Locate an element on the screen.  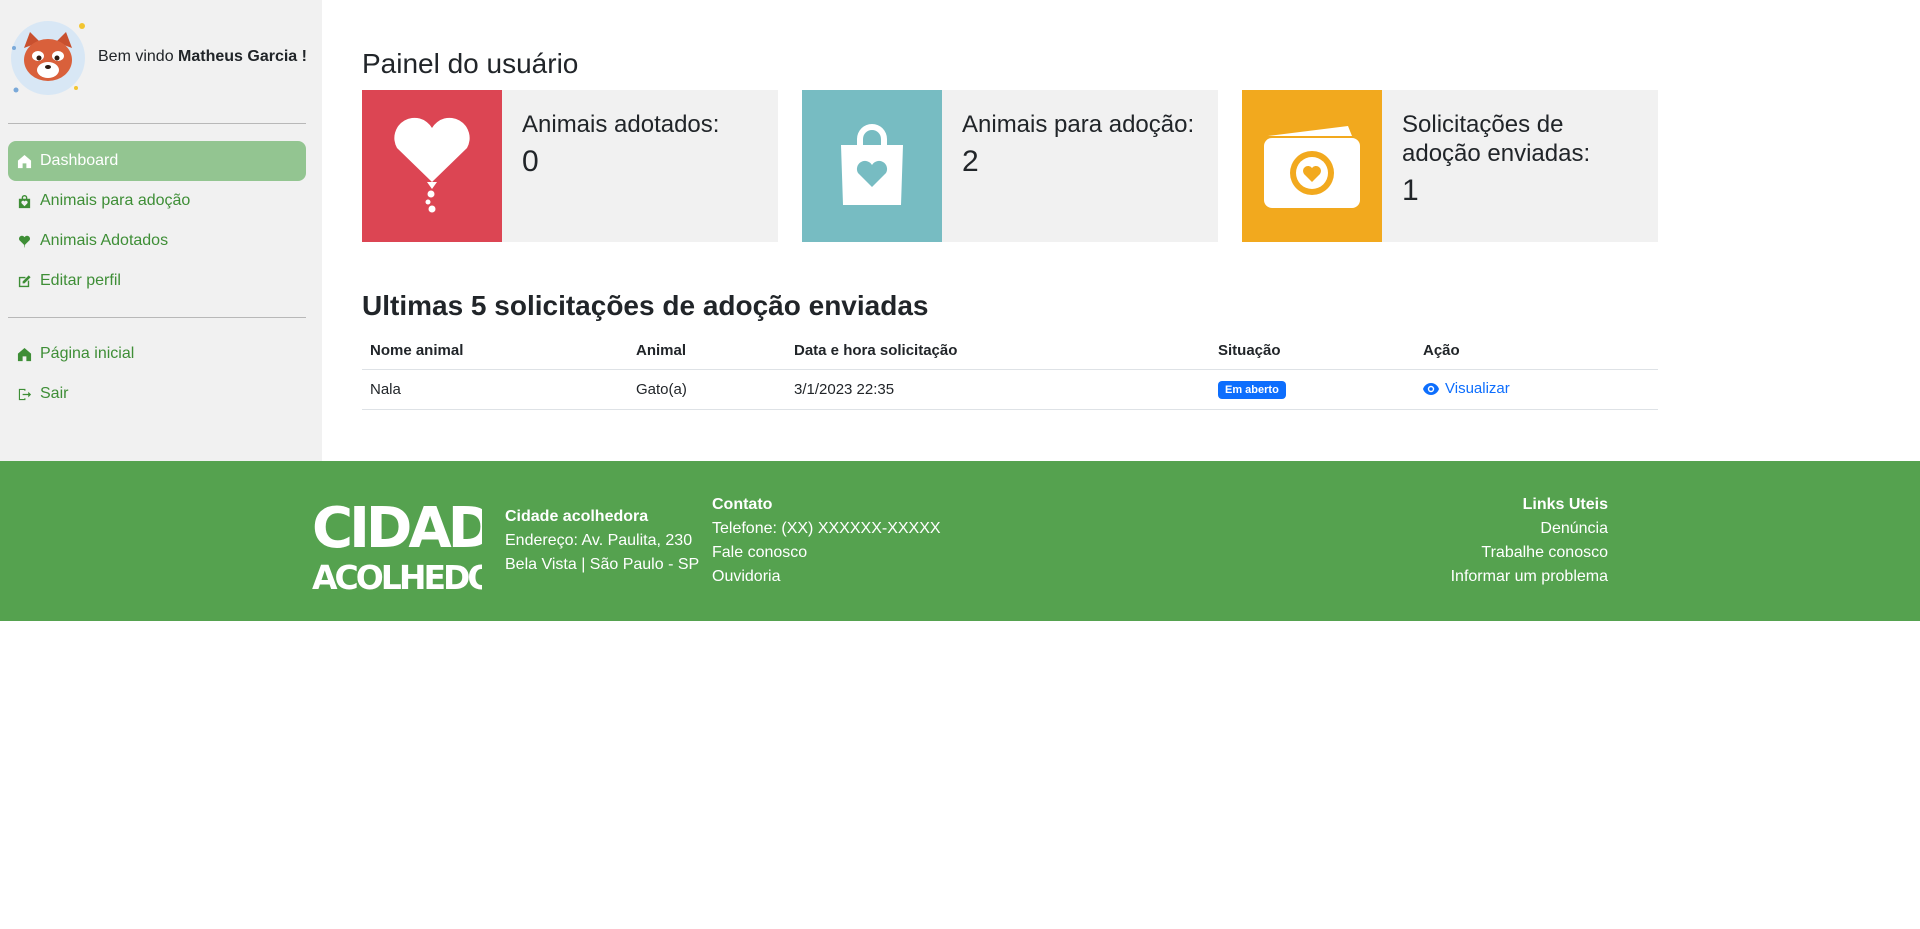
exit-icon is located at coordinates (24, 394).